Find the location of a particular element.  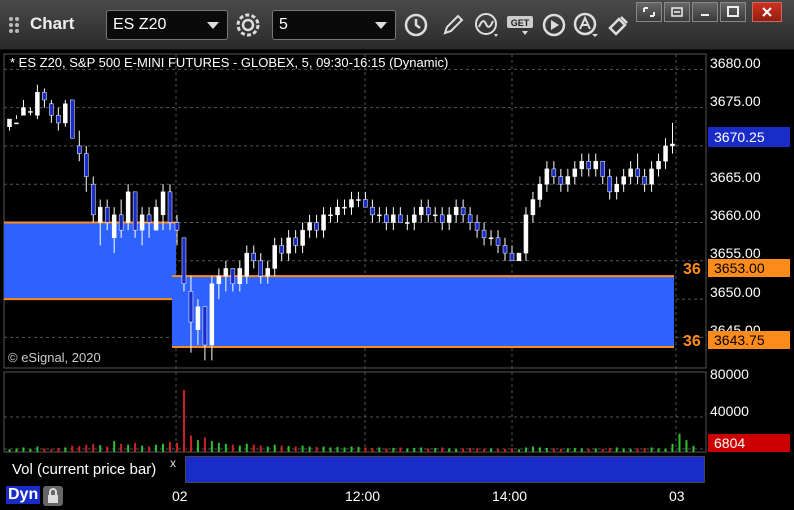

interval-value: 5 is located at coordinates (283, 24).